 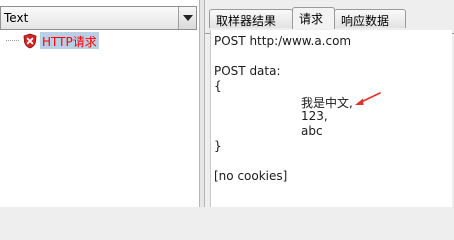 I want to click on cookies-line: [no cookies], so click(x=251, y=176).